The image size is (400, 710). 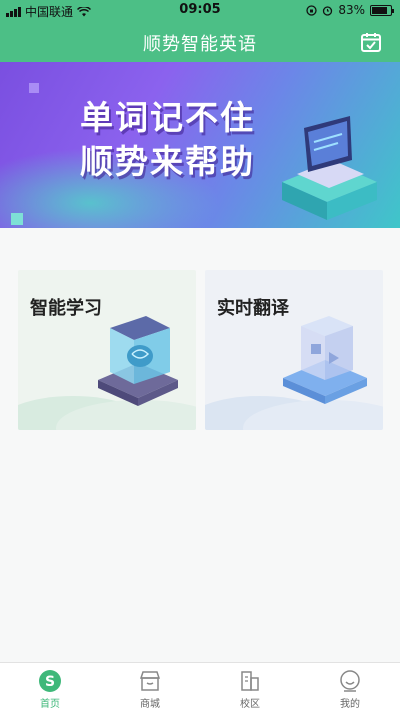 I want to click on lock-rotation-icon, so click(x=311, y=10).